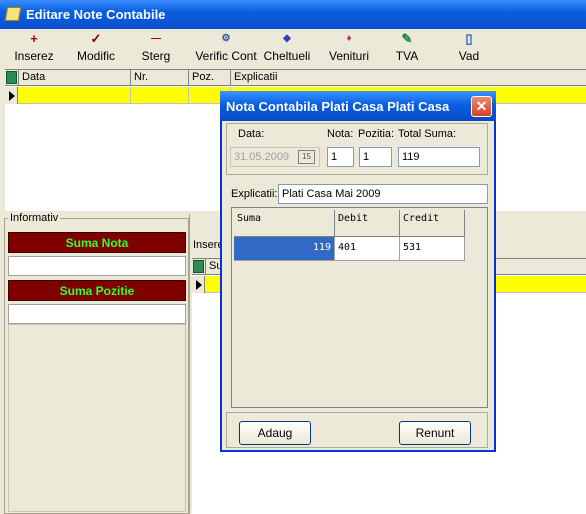  I want to click on cancel-button: Renunt, so click(435, 433).